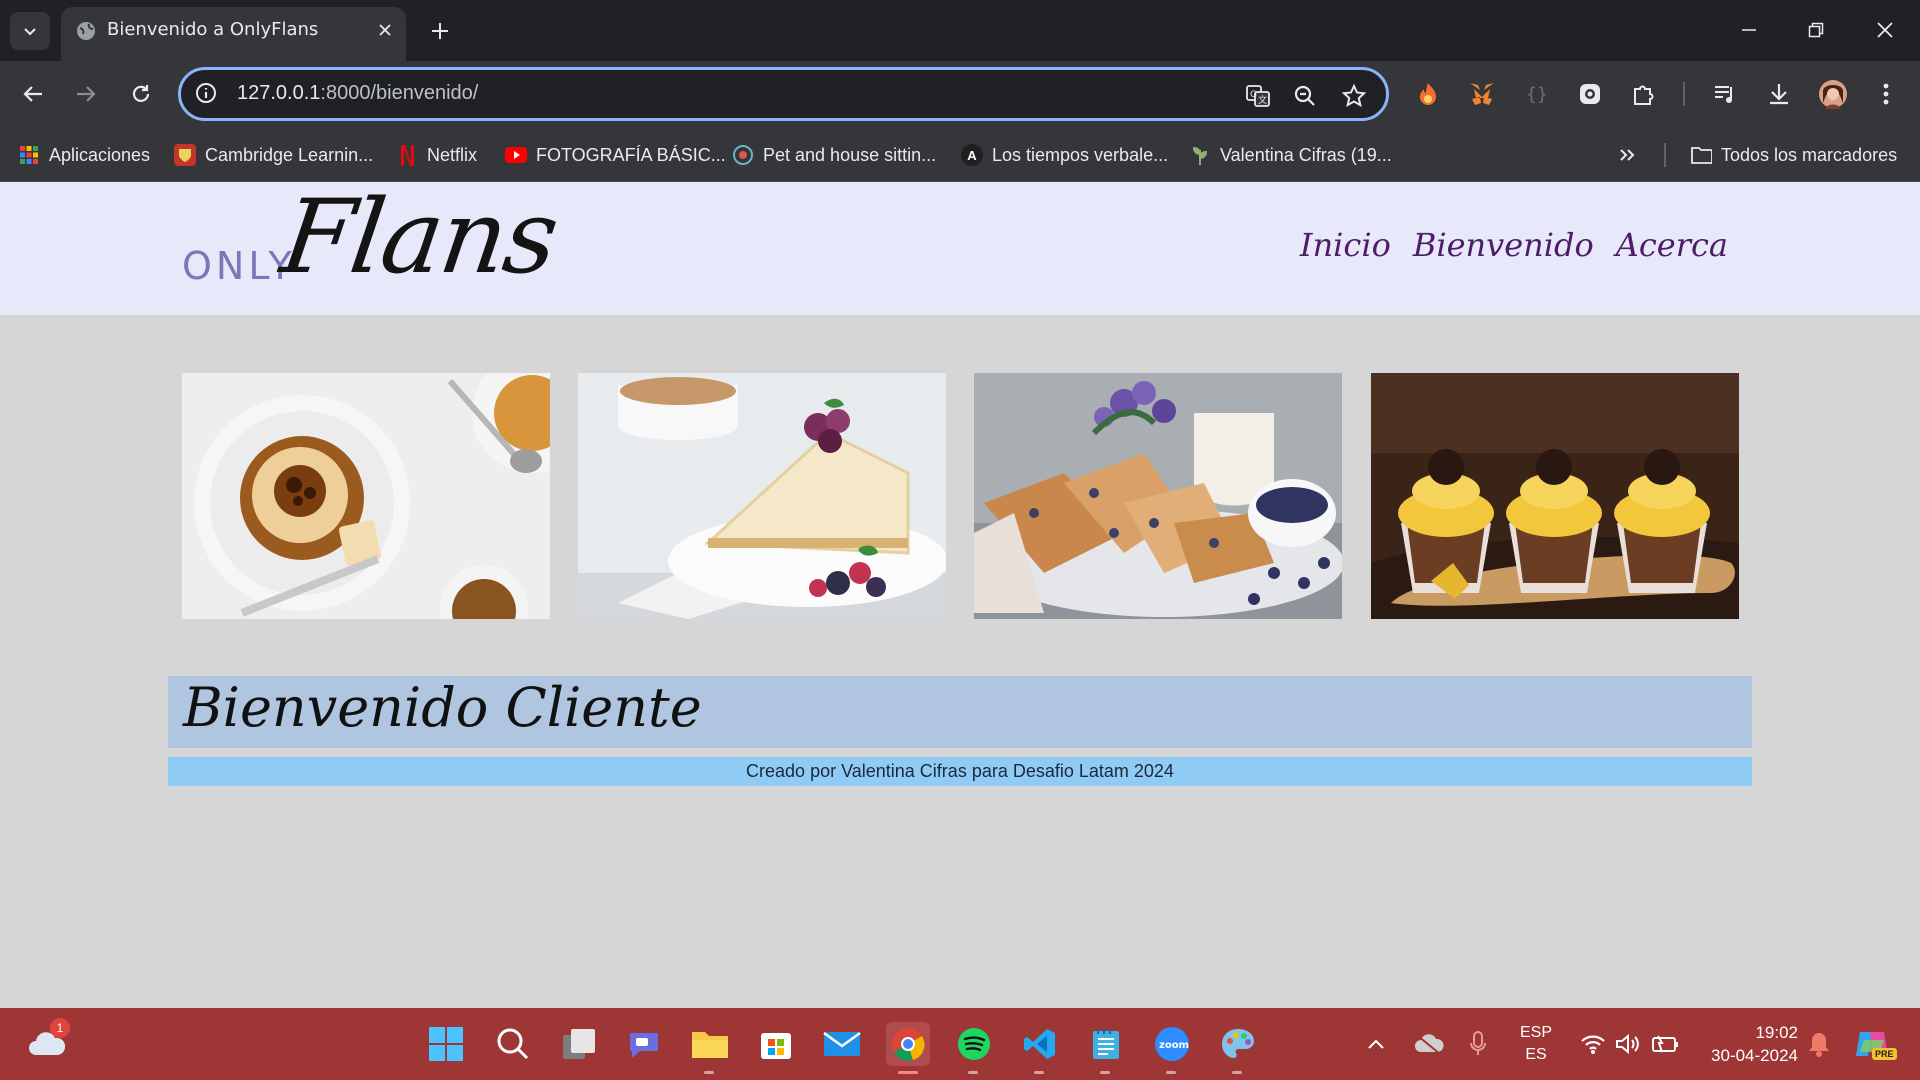 This screenshot has height=1080, width=1920. I want to click on active-tab: Bienvenido a OnlyFlans, so click(233, 34).